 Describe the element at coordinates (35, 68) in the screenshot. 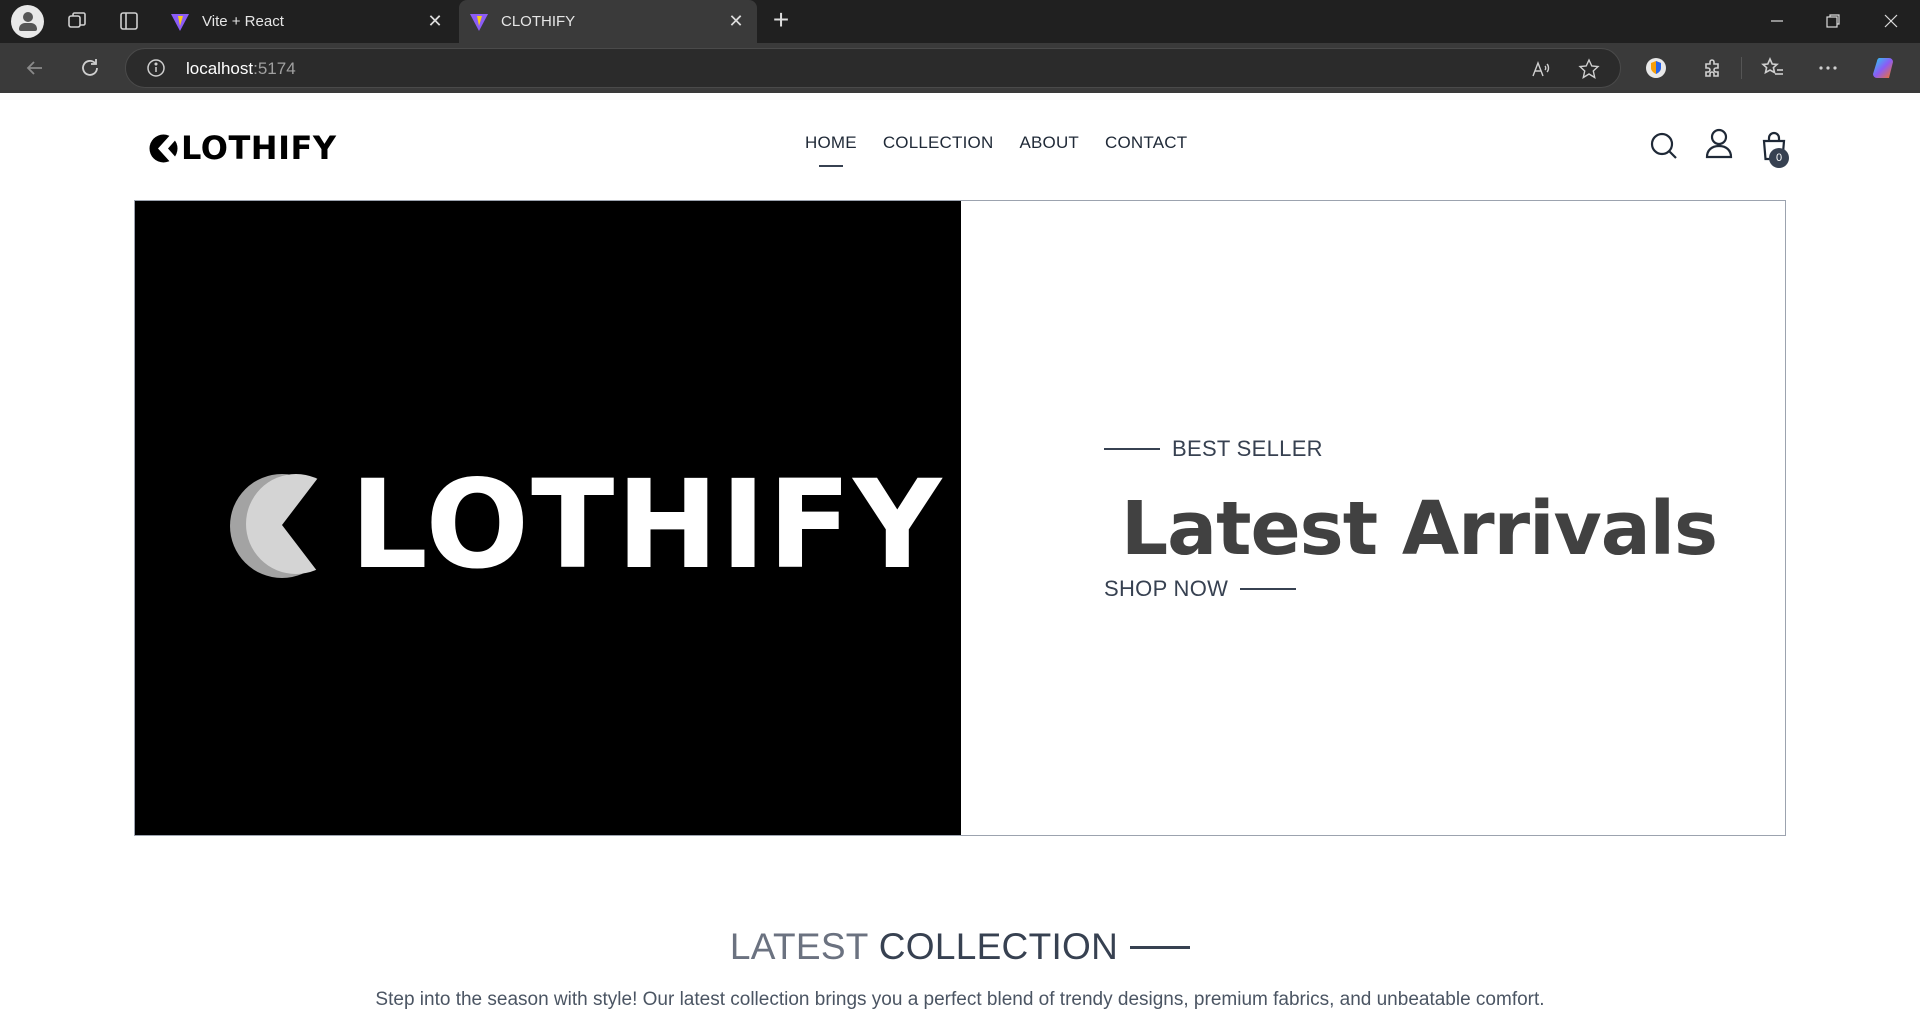

I see `back-icon` at that location.